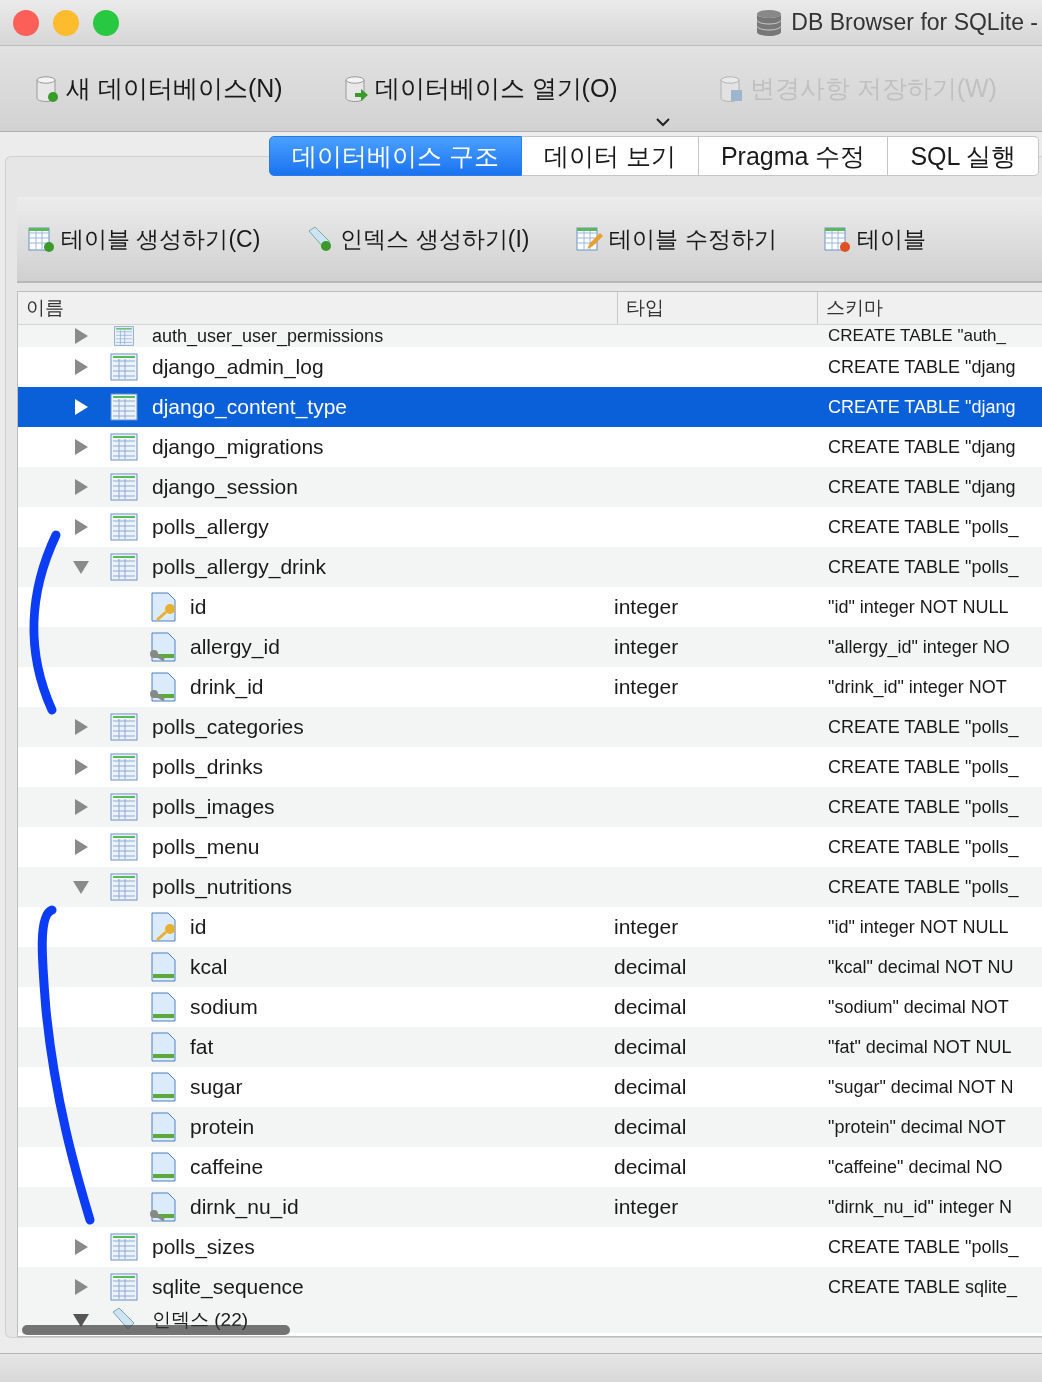 The width and height of the screenshot is (1042, 1382). I want to click on column-header: 타입, so click(718, 308).